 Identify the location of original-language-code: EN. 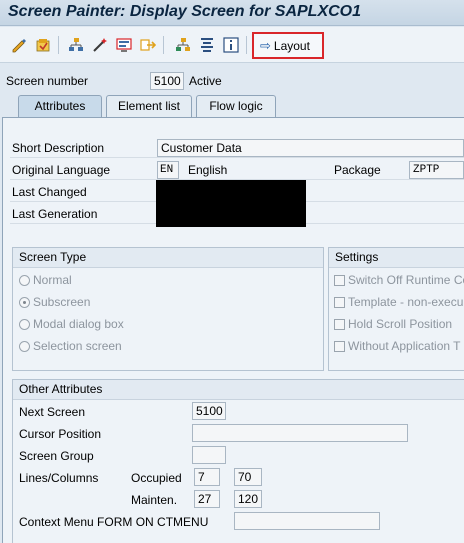
(168, 170).